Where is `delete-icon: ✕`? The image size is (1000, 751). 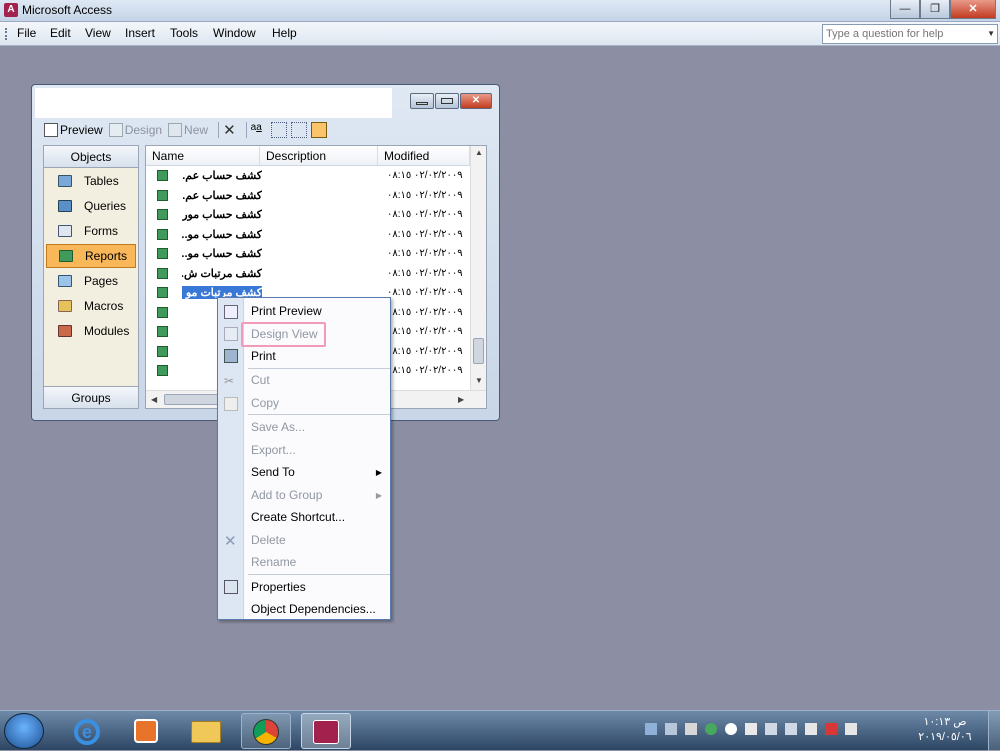 delete-icon: ✕ is located at coordinates (230, 541).